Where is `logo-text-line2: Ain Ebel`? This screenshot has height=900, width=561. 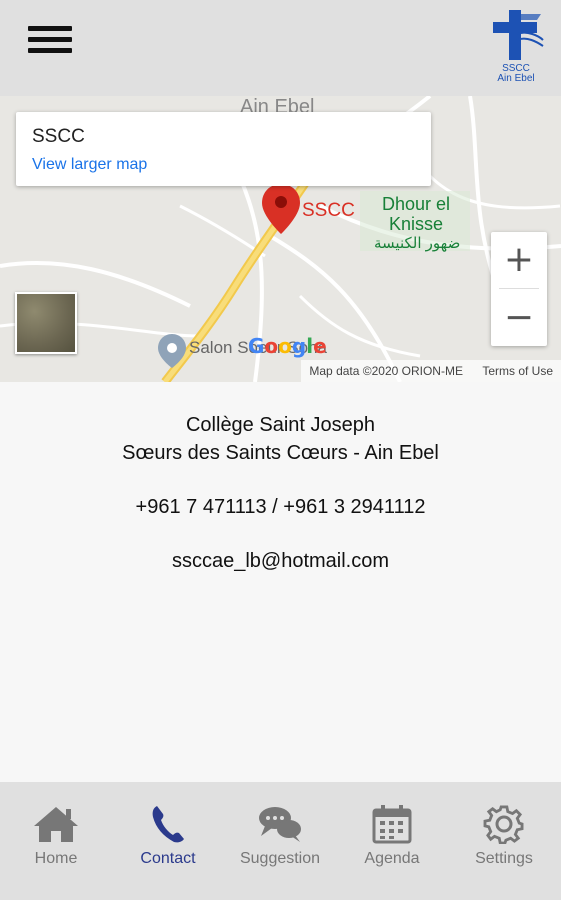 logo-text-line2: Ain Ebel is located at coordinates (516, 78).